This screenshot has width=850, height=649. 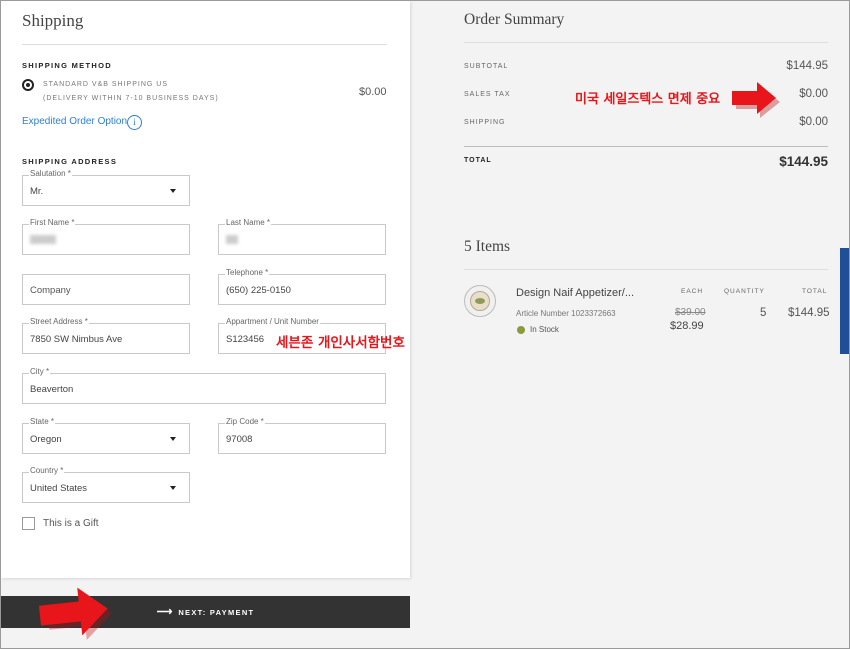 I want to click on gift-label: This is a Gift, so click(x=71, y=523).